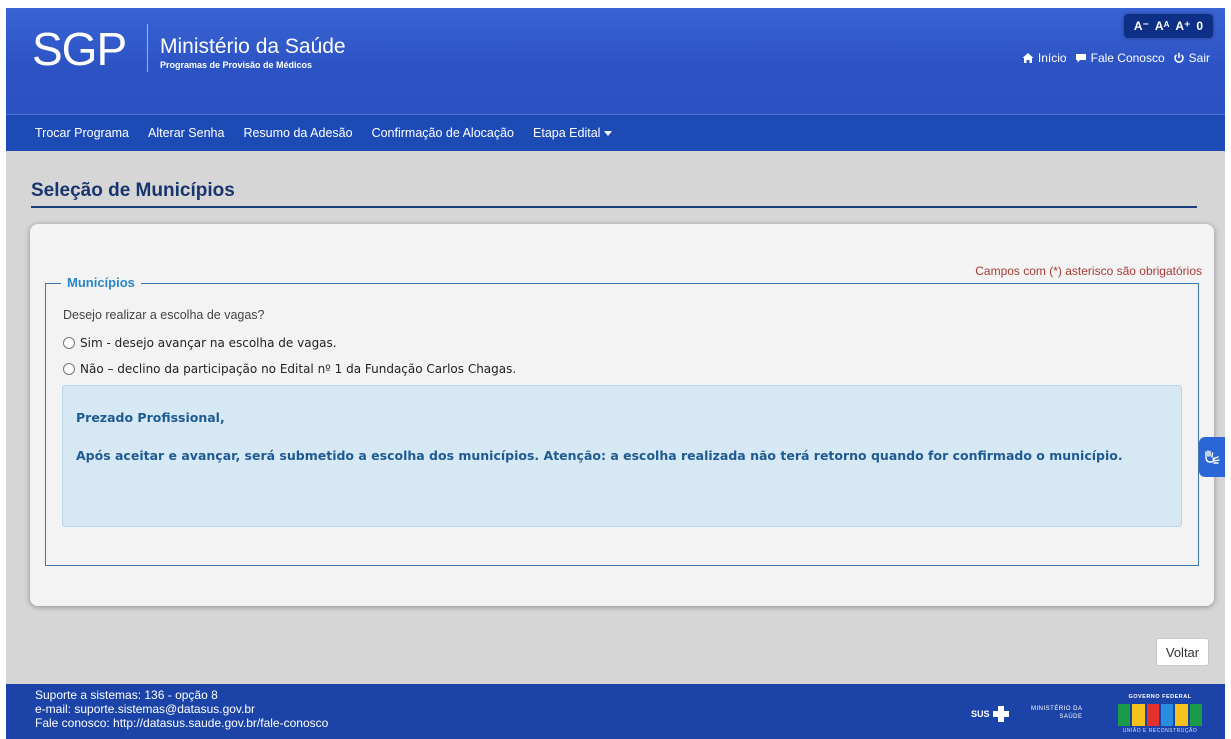 The height and width of the screenshot is (739, 1231). Describe the element at coordinates (1080, 58) in the screenshot. I see `chat-bubble-icon` at that location.